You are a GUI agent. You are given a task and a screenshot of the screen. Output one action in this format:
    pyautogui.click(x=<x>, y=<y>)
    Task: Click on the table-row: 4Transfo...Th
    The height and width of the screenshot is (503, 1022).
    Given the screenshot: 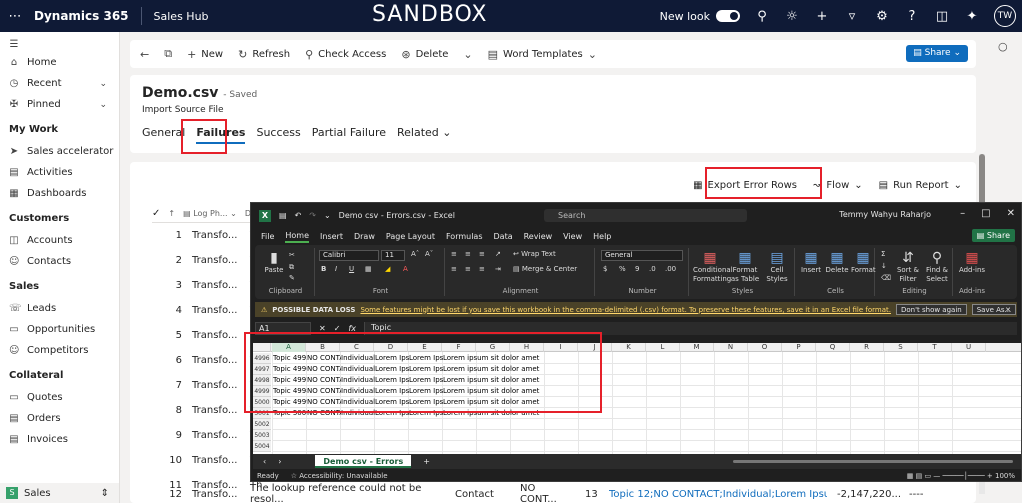 What is the action you would take?
    pyautogui.click(x=211, y=310)
    